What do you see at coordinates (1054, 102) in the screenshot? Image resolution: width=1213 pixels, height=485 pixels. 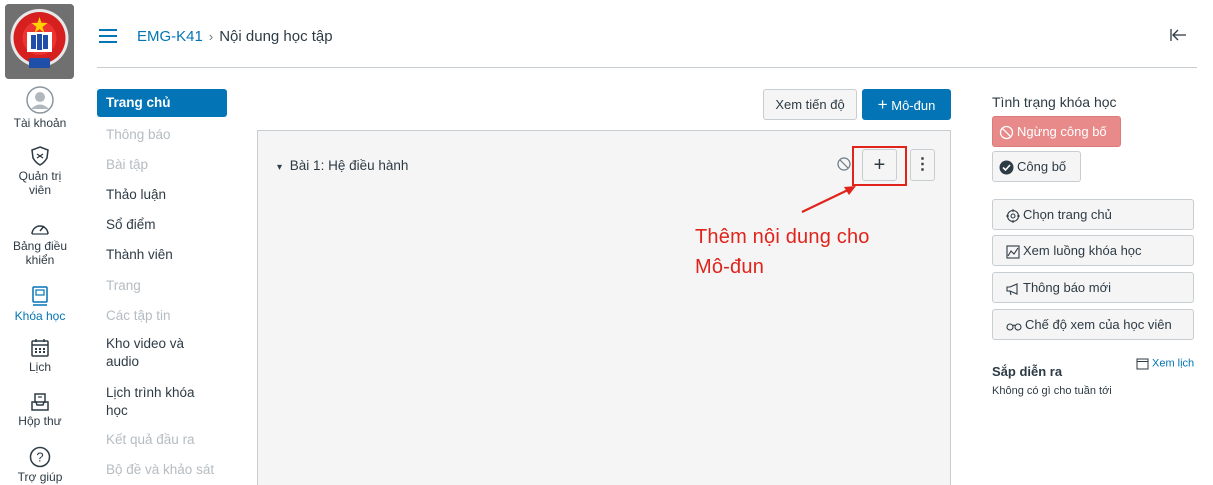 I see `course-status-title: Tình trạng khóa học` at bounding box center [1054, 102].